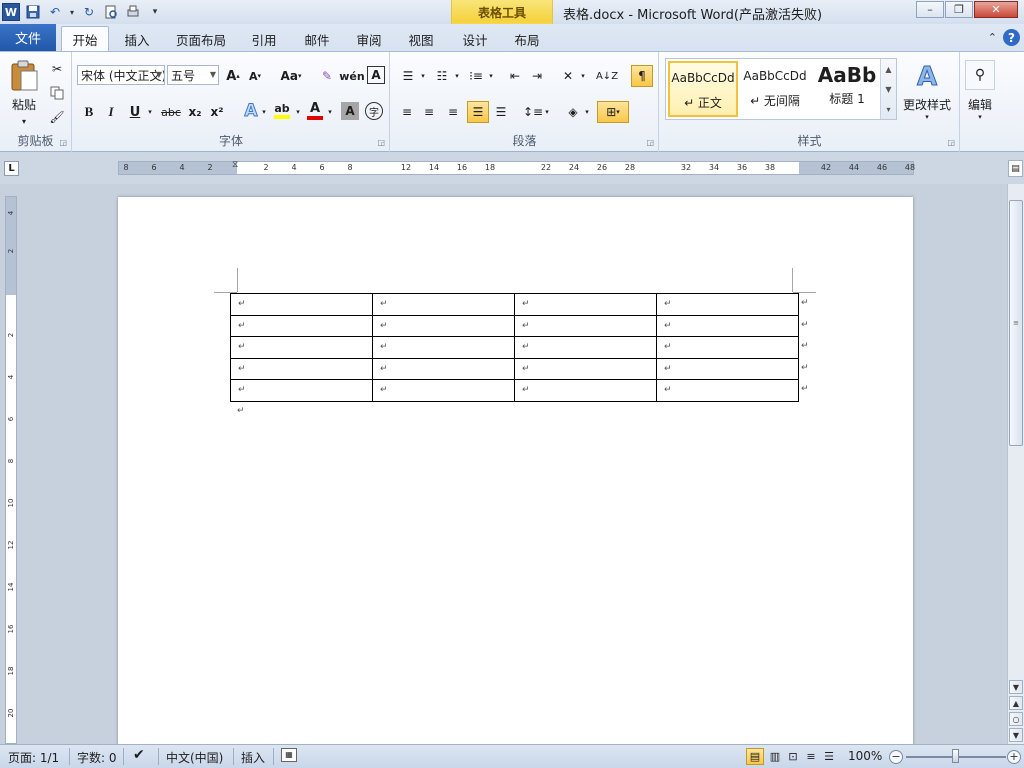 This screenshot has height=768, width=1024. Describe the element at coordinates (264, 112) in the screenshot. I see `text-effects-dropdown-icon: ▾` at that location.